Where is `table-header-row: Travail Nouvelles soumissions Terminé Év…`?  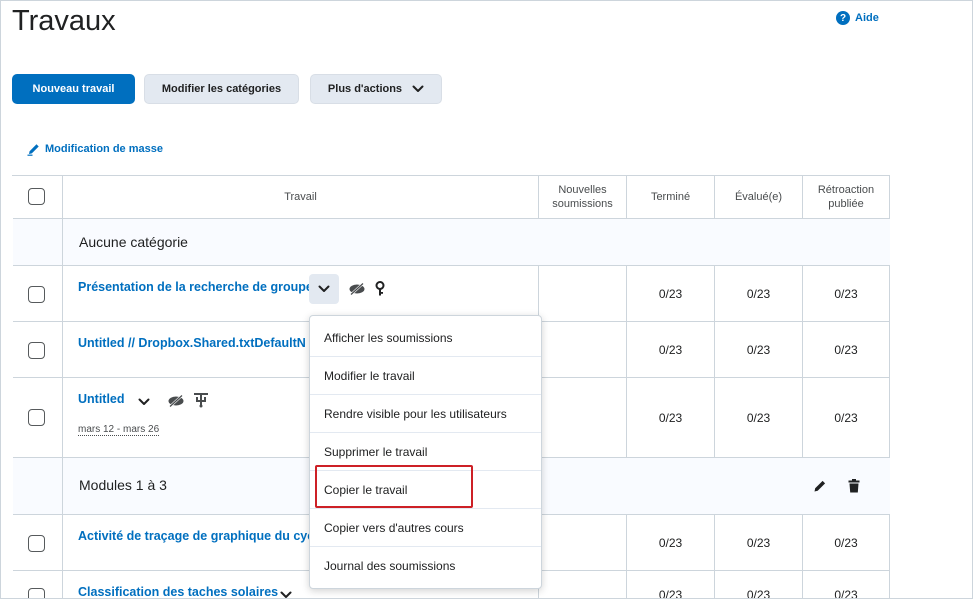 table-header-row: Travail Nouvelles soumissions Terminé Év… is located at coordinates (451, 197).